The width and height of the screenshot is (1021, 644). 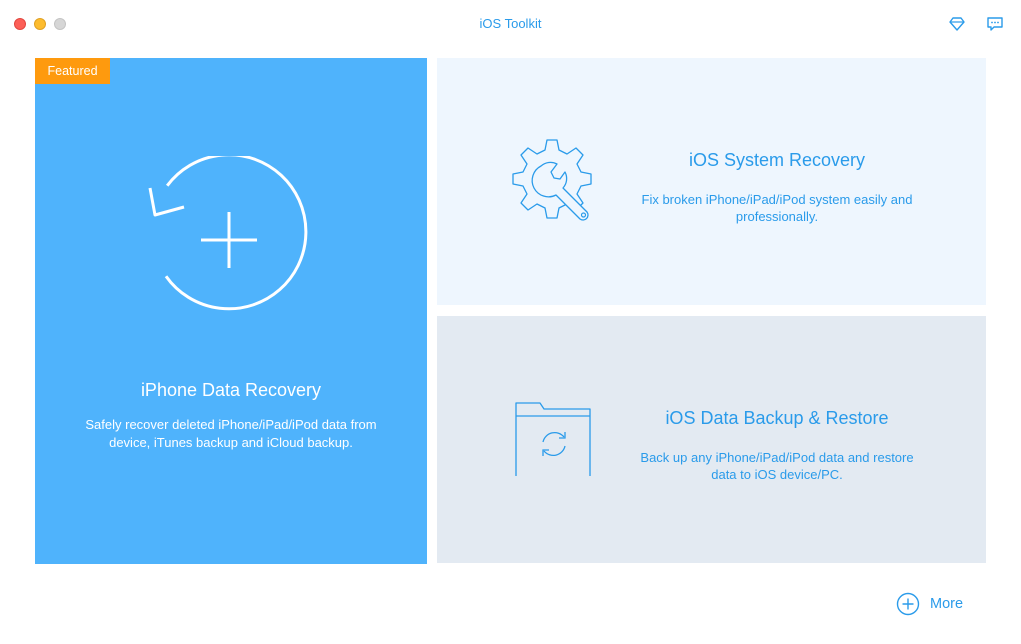 What do you see at coordinates (549, 436) in the screenshot?
I see `folder-sync-icon` at bounding box center [549, 436].